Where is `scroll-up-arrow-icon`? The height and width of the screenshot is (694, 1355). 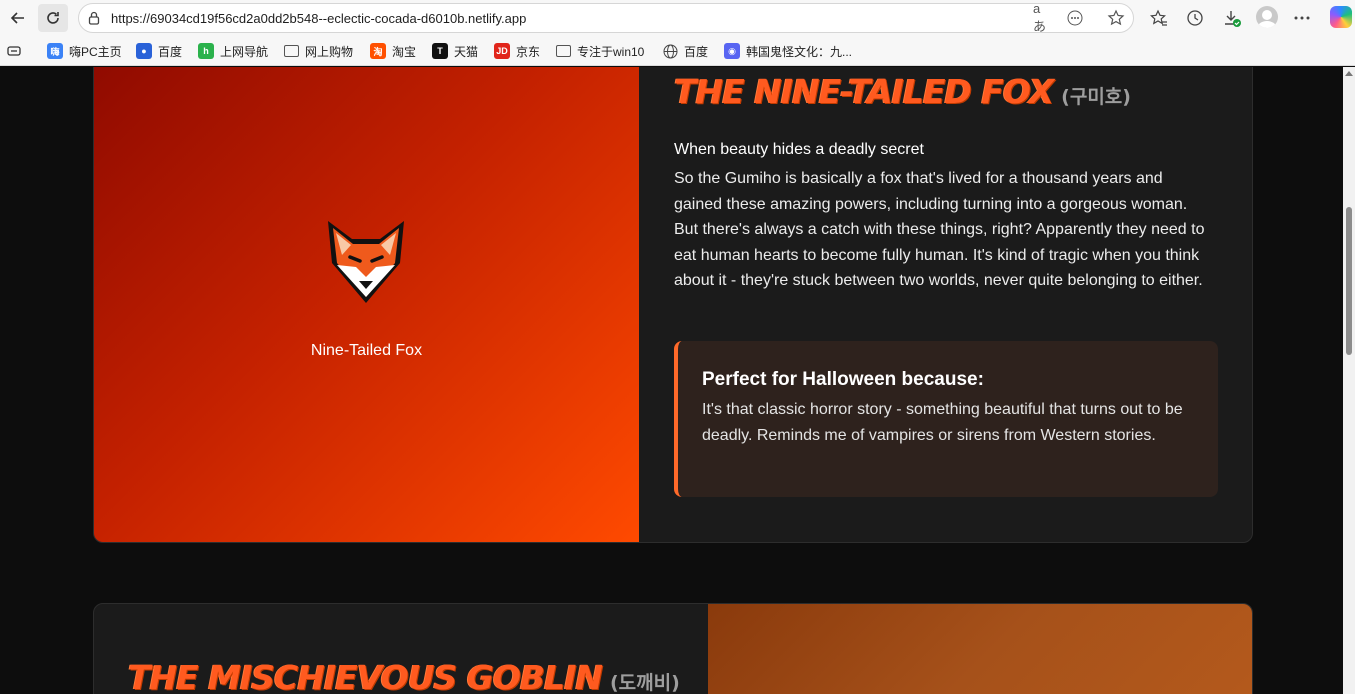
scroll-up-arrow-icon is located at coordinates (1349, 73).